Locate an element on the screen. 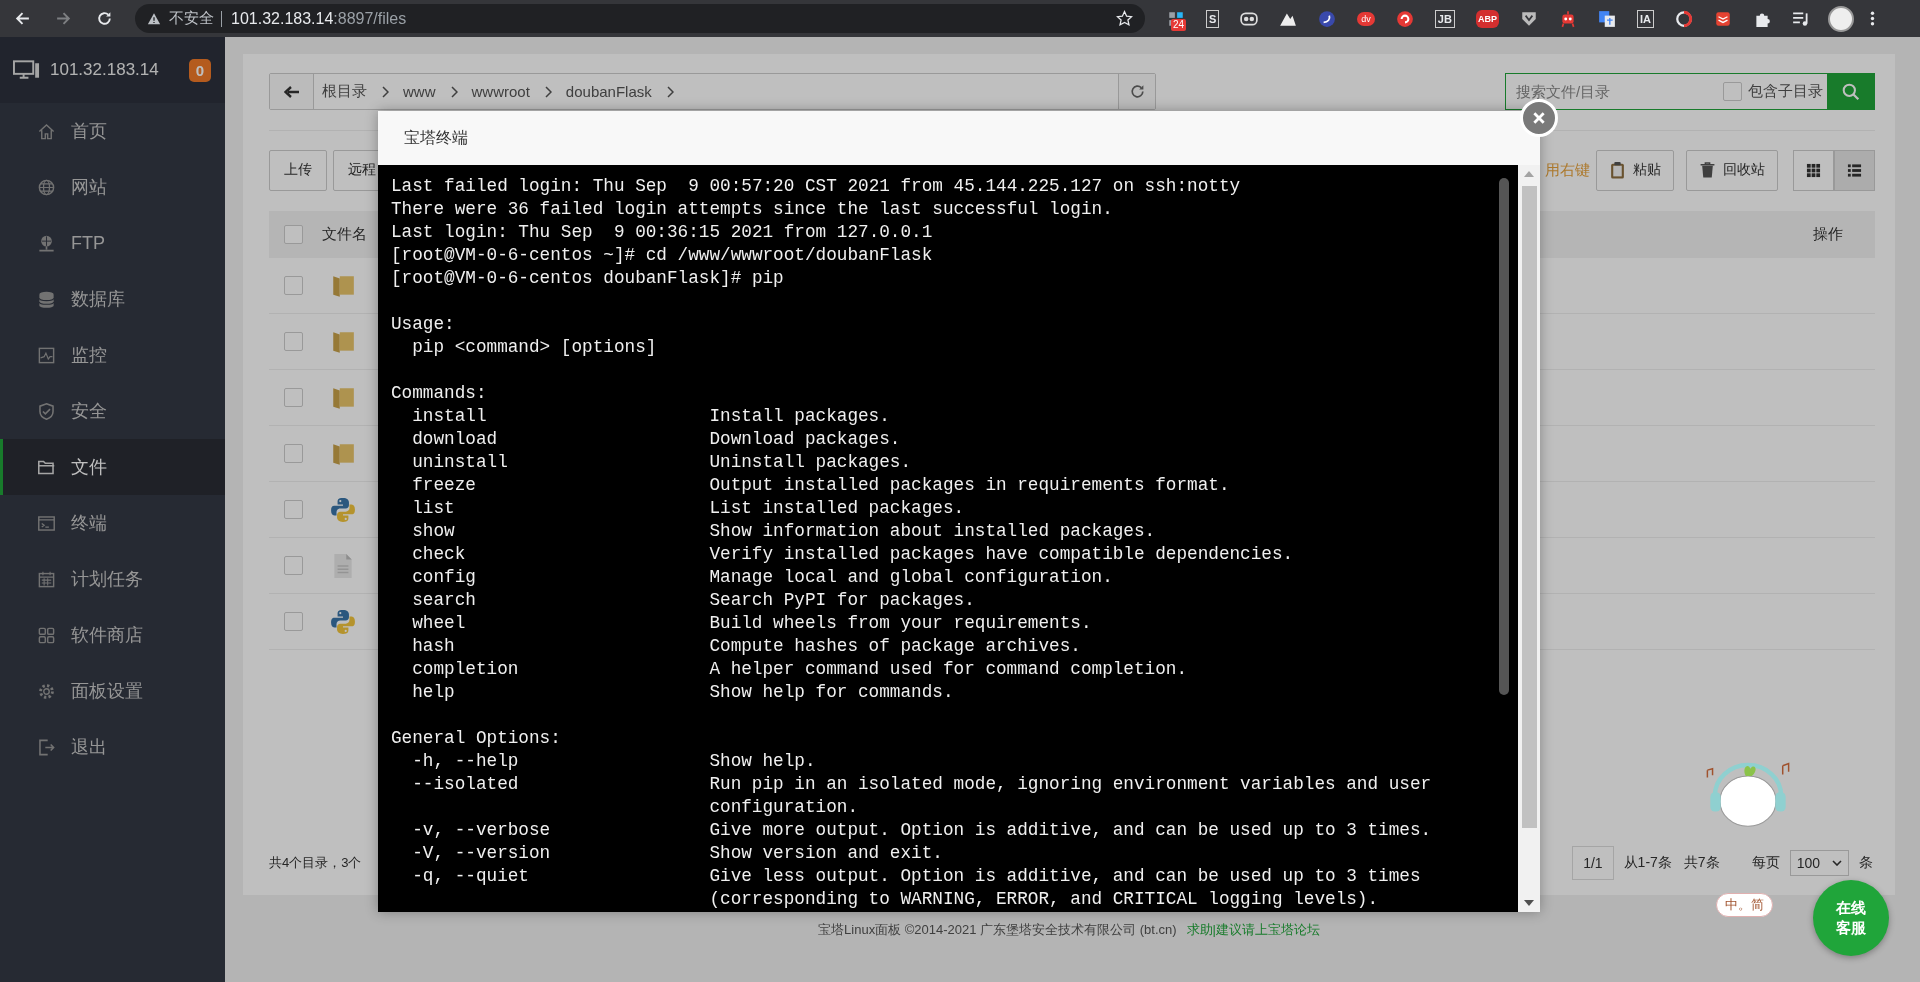 The height and width of the screenshot is (982, 1920). extension-icon: S is located at coordinates (1213, 18).